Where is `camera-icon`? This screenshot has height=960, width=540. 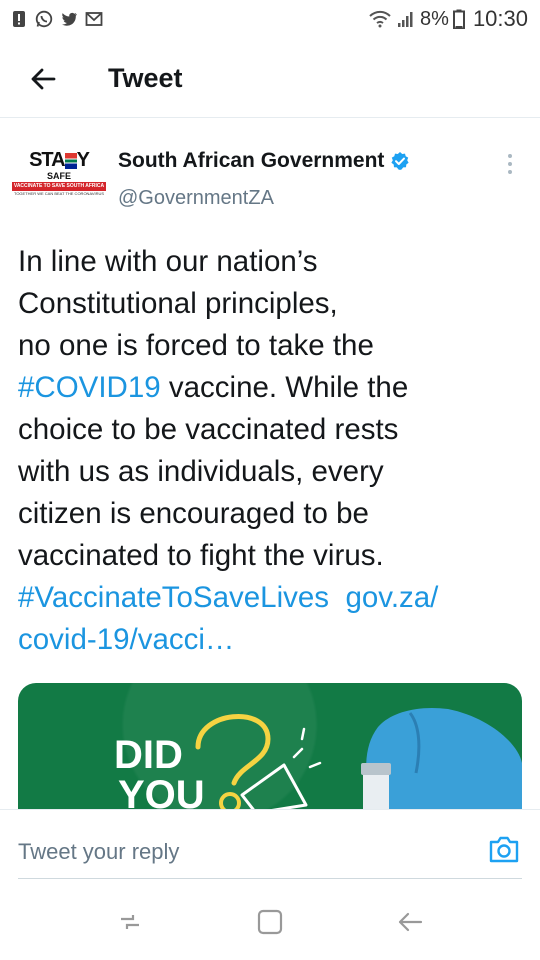
camera-icon is located at coordinates (504, 849).